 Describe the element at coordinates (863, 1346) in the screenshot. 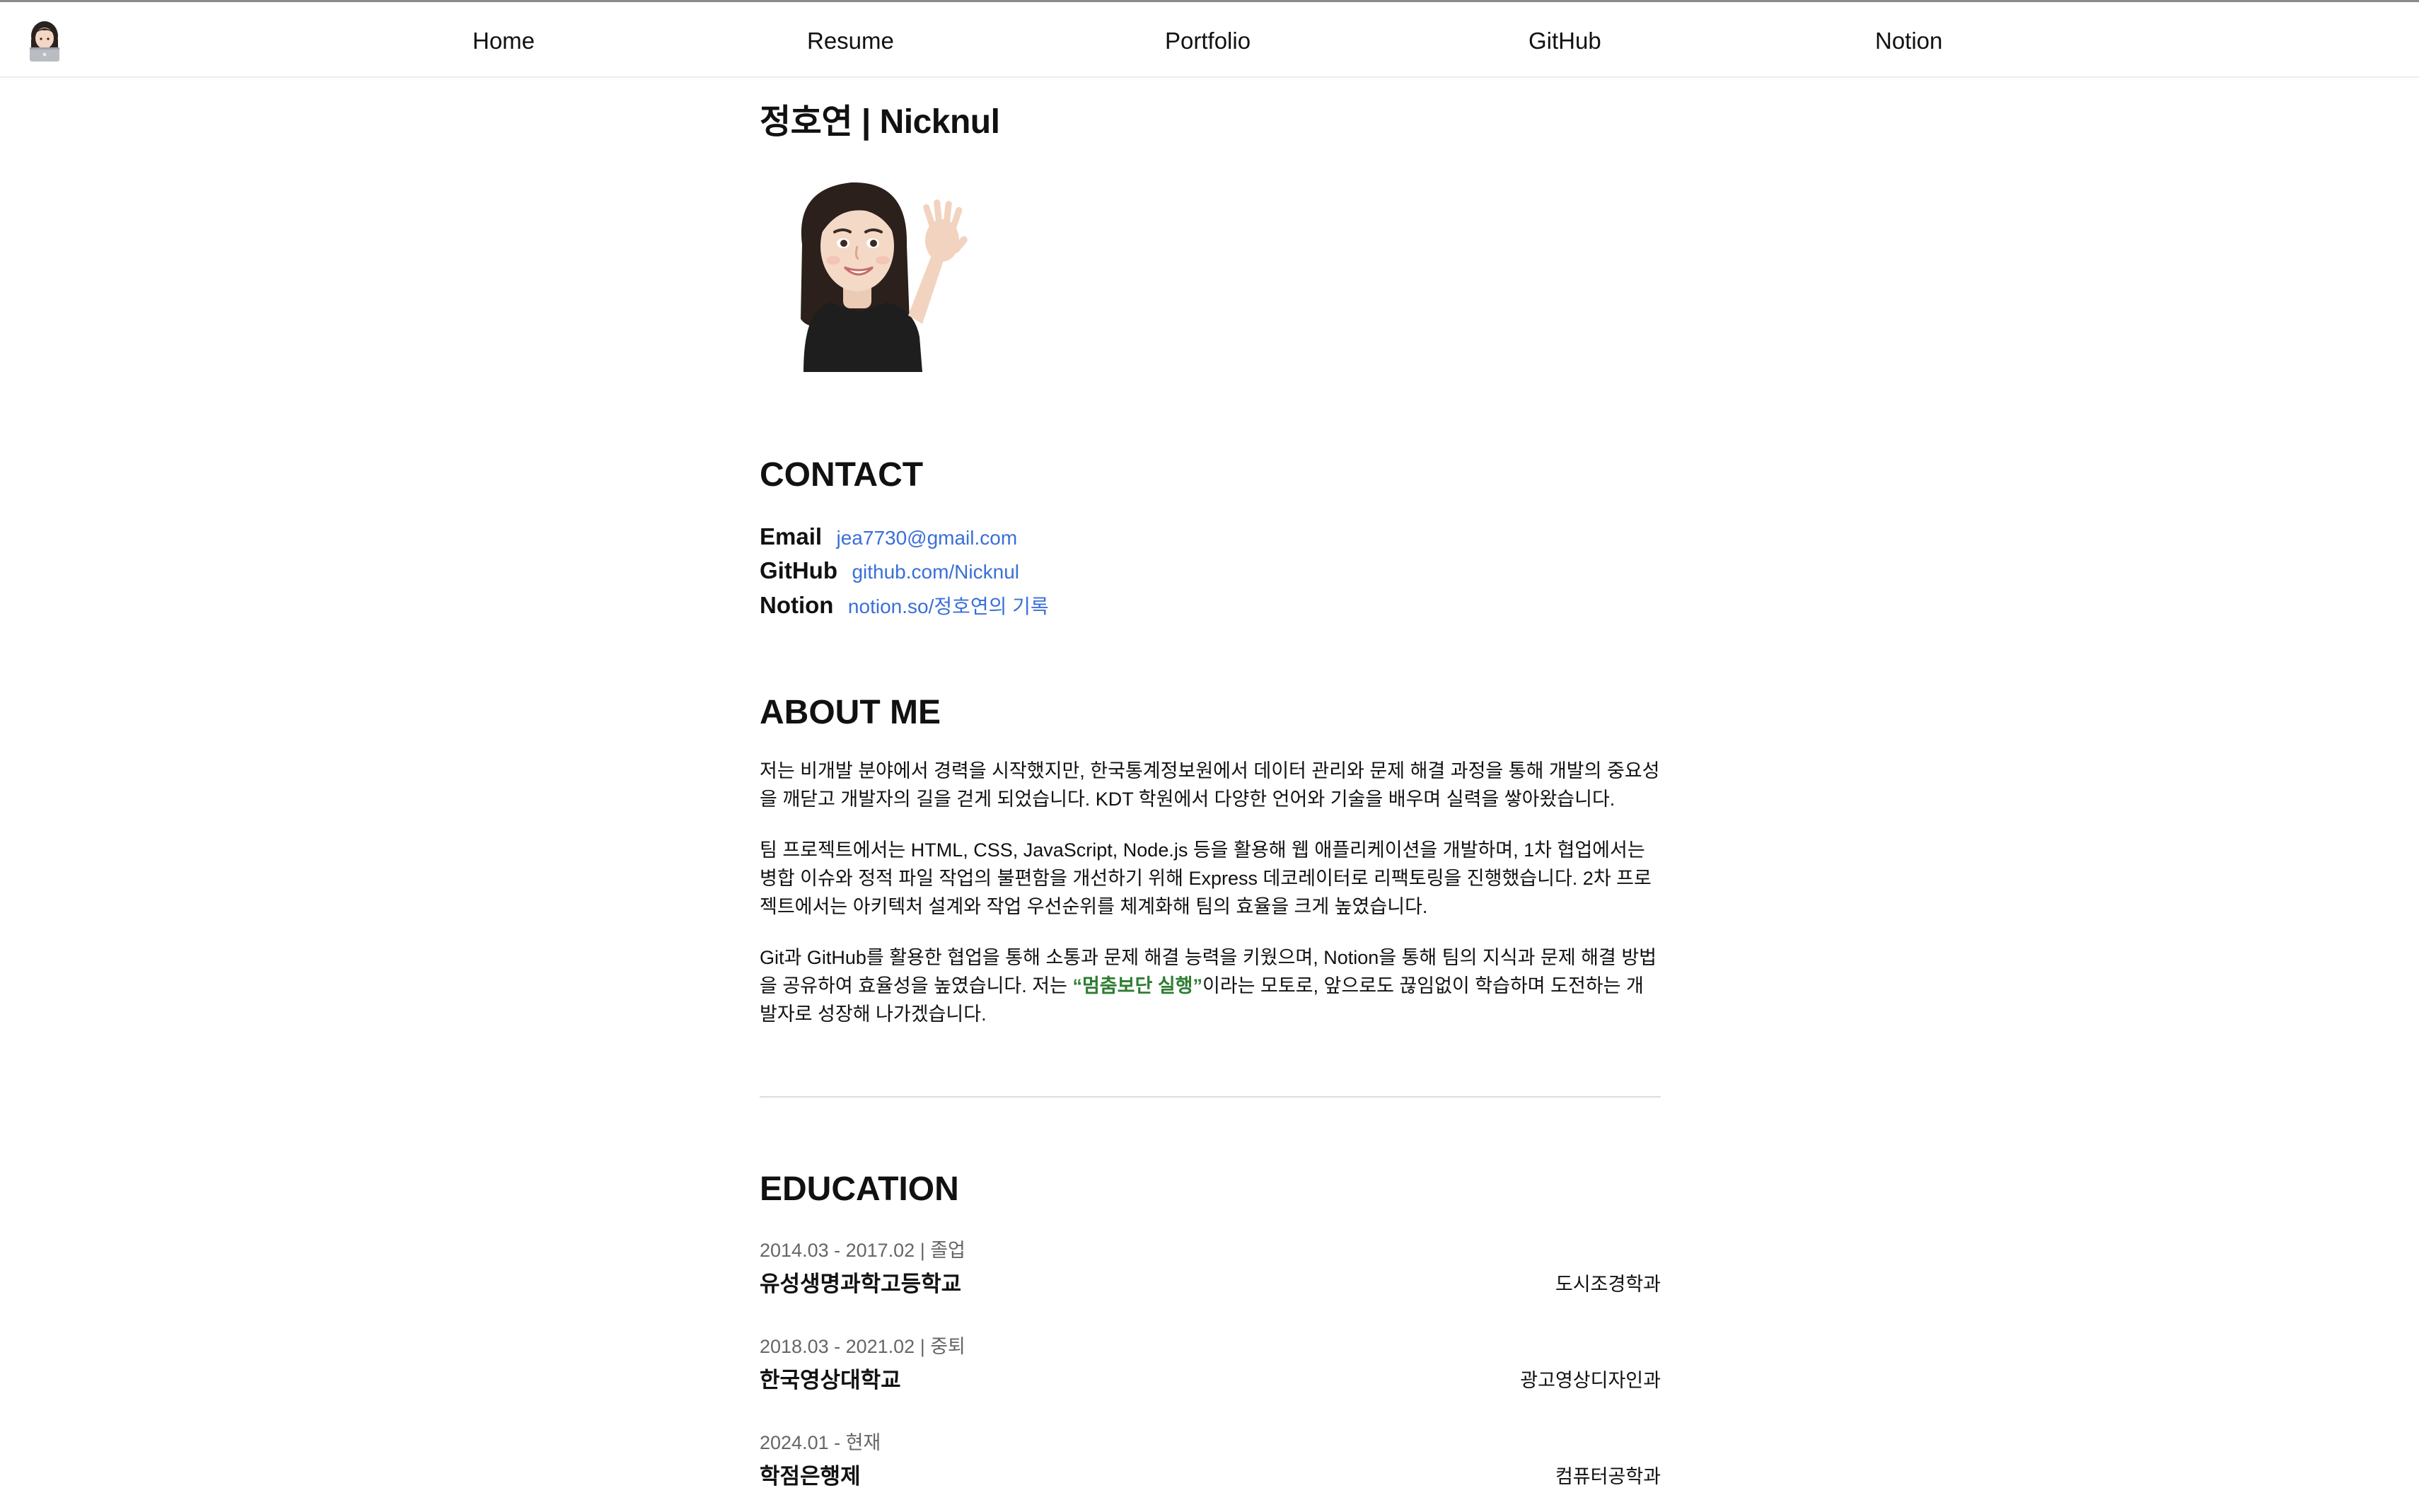

I see `education-period: 2018.03 - 2021.02 | 중퇴` at that location.